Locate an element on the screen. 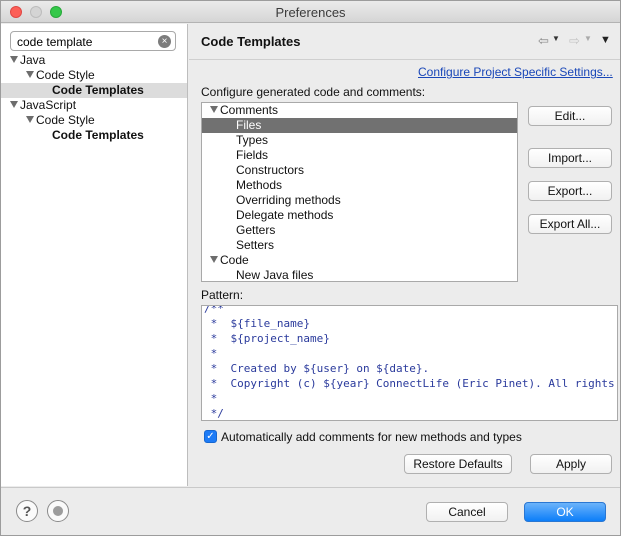 The width and height of the screenshot is (621, 536). record-dot-icon is located at coordinates (58, 511).